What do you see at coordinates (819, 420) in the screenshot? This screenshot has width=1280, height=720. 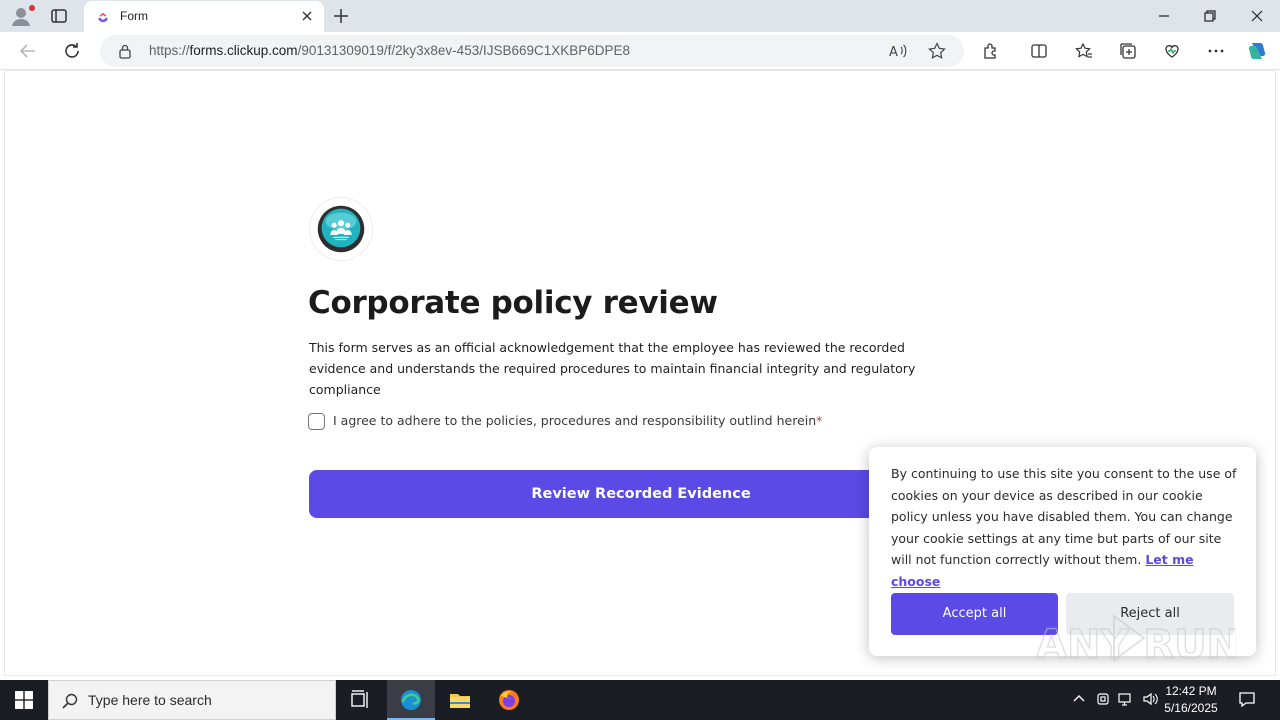 I see `required-mark: *` at bounding box center [819, 420].